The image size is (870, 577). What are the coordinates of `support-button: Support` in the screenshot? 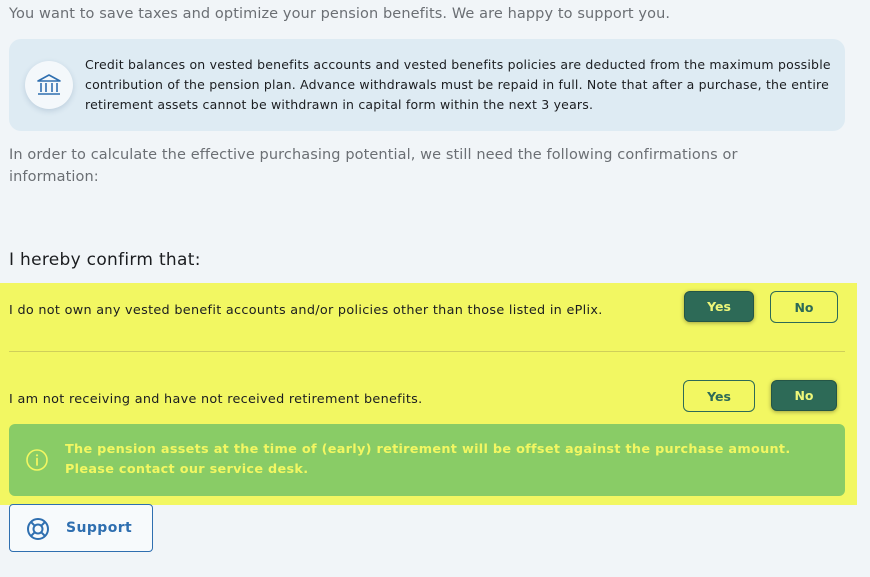 It's located at (81, 528).